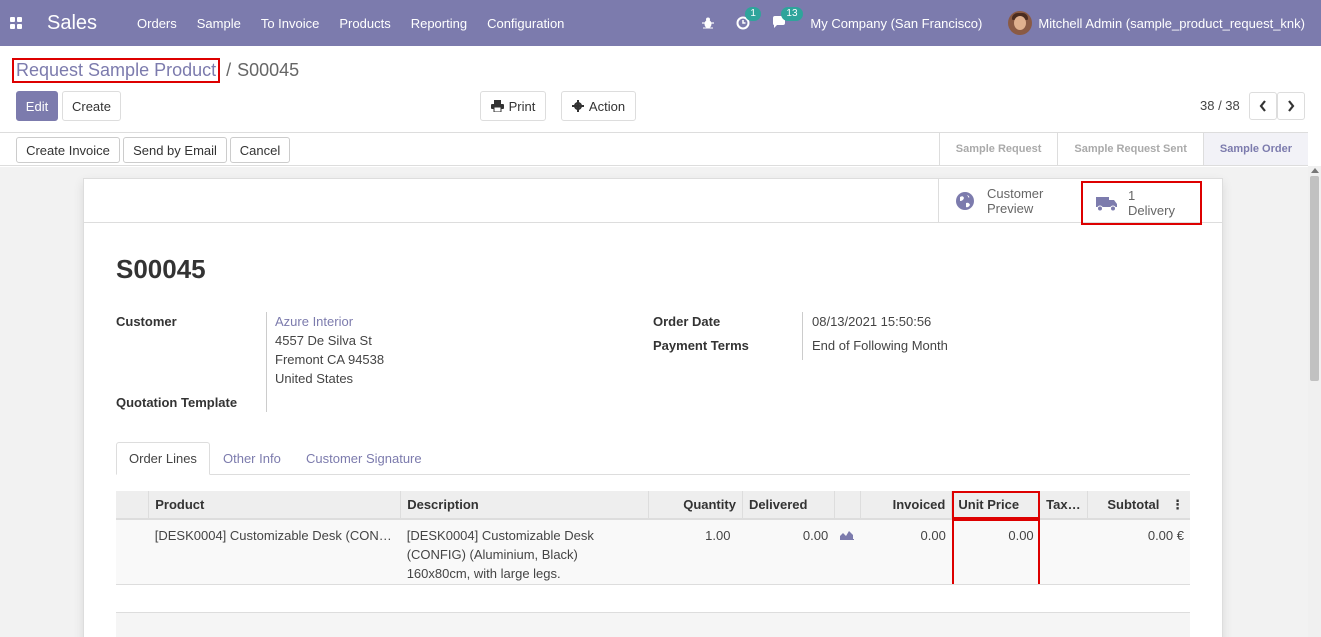  What do you see at coordinates (146, 321) in the screenshot?
I see `customer-label: Customer` at bounding box center [146, 321].